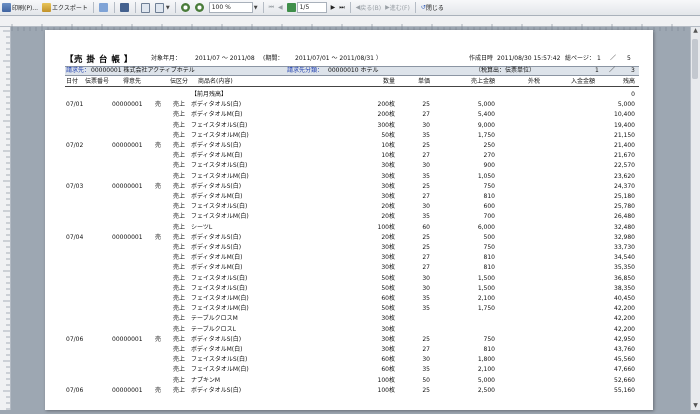 The width and height of the screenshot is (700, 414). What do you see at coordinates (489, 145) in the screenshot?
I see `cell-amount: 250` at bounding box center [489, 145].